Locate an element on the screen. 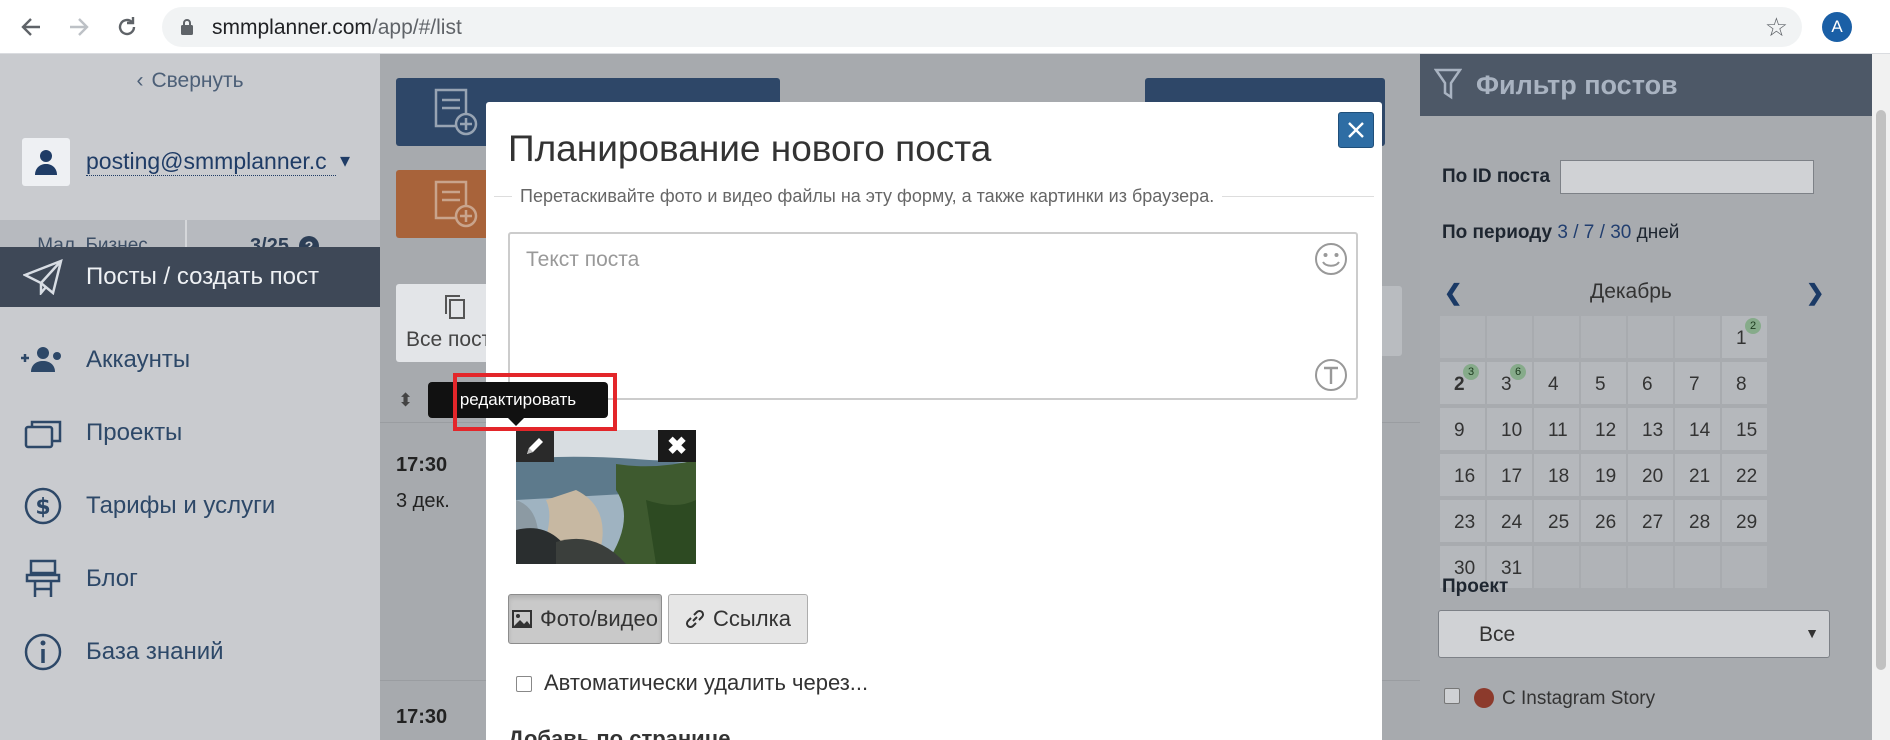  sidebar-item-label: Аккаунты is located at coordinates (138, 359).